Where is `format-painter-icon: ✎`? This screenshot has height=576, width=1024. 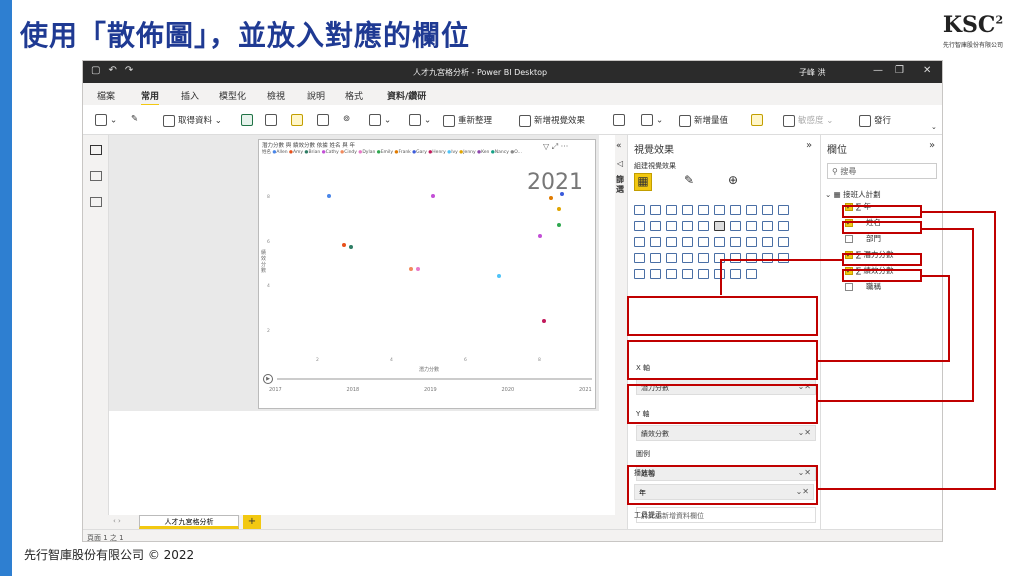 format-painter-icon: ✎ is located at coordinates (134, 119).